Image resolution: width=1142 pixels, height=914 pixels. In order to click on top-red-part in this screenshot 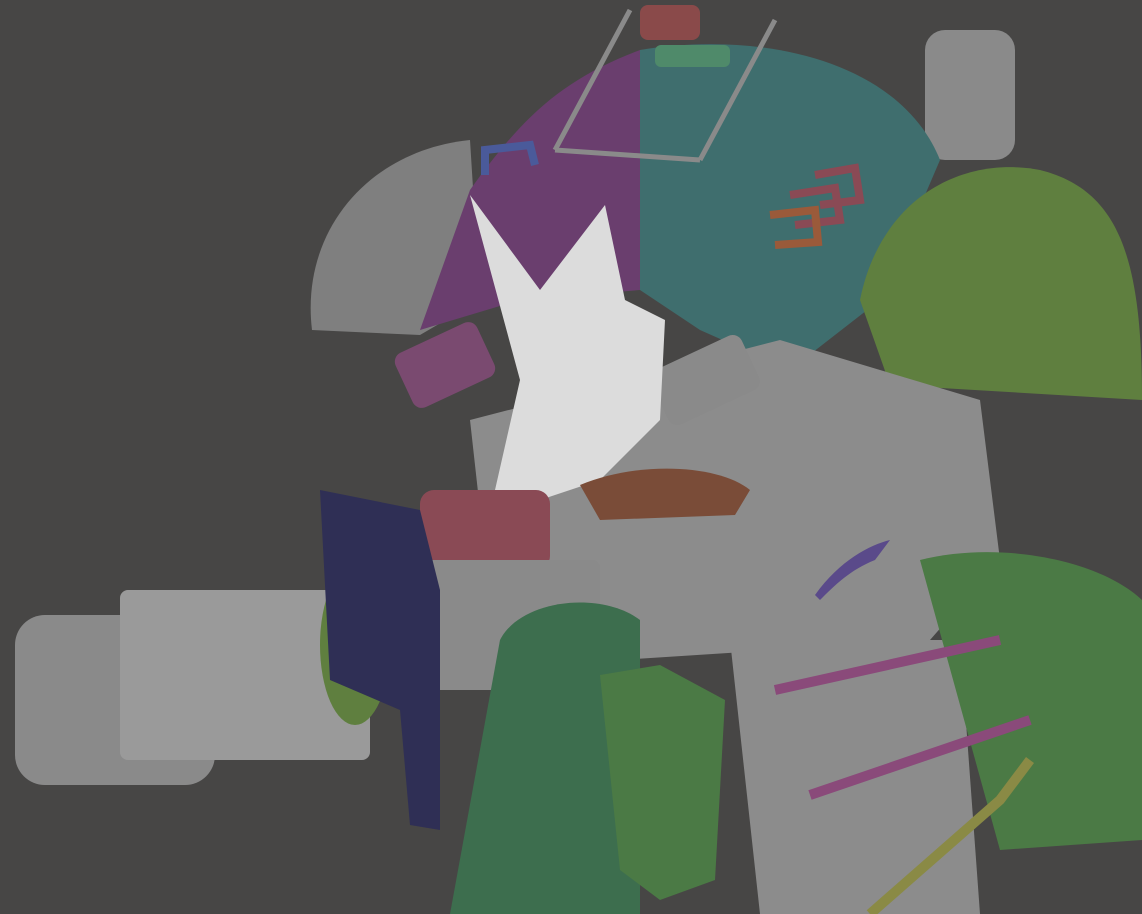, I will do `click(670, 22)`.